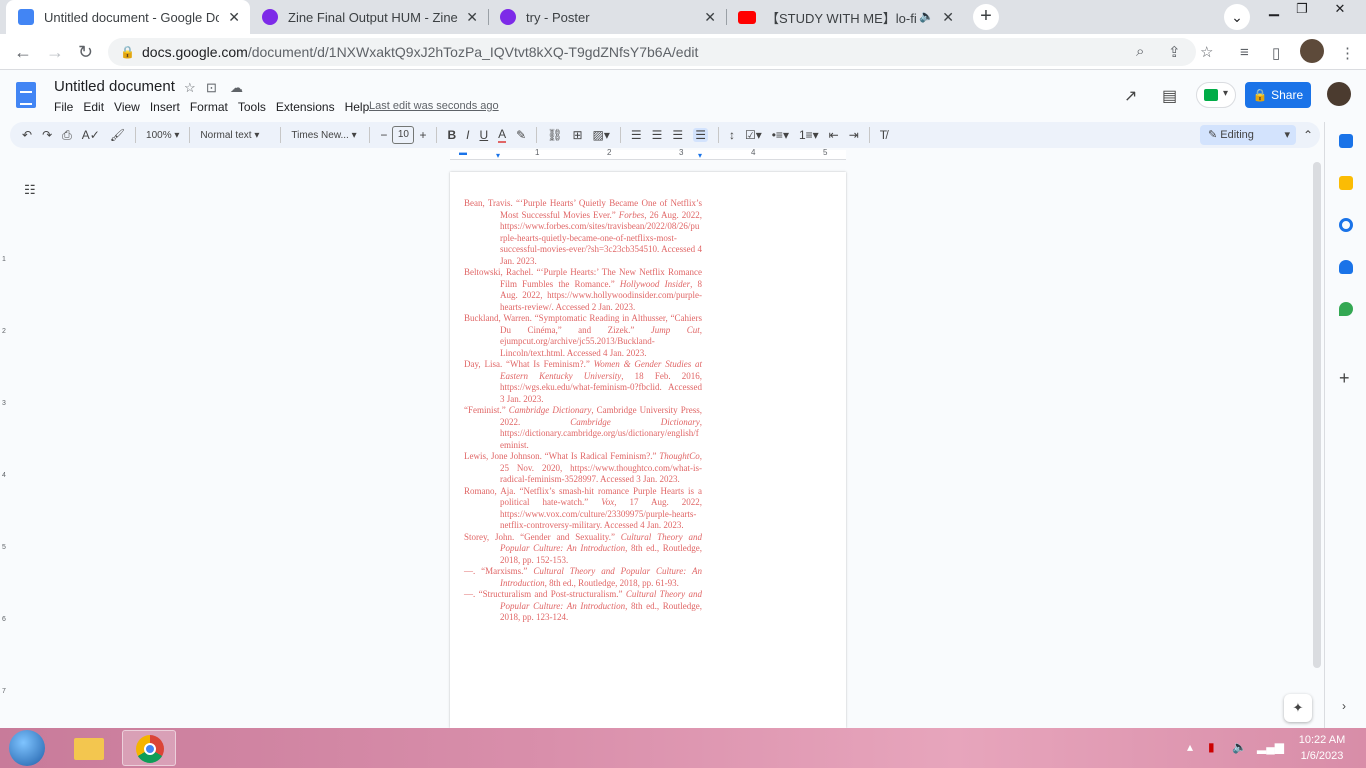 The height and width of the screenshot is (768, 1366). I want to click on paragraph-style-select: Normal text ▾, so click(235, 135).